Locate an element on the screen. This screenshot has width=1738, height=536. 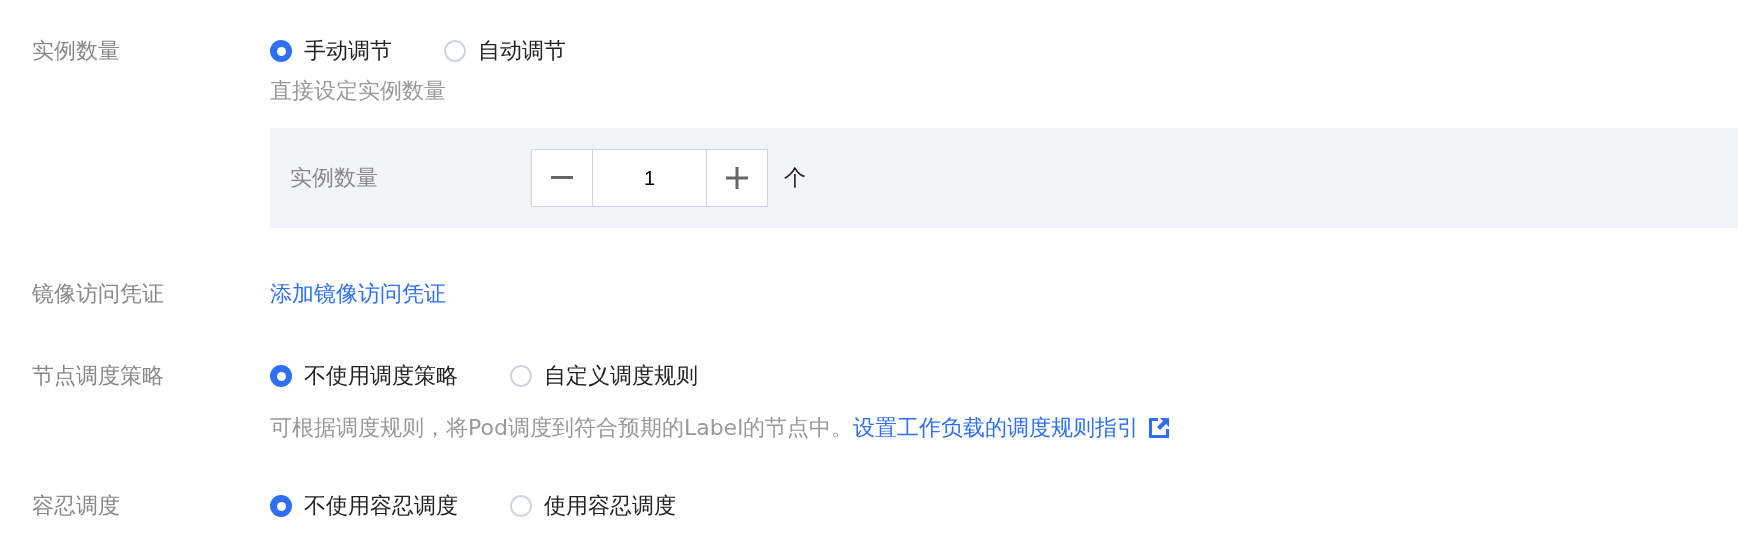
help-text: 直接设定实例数量 is located at coordinates (358, 91).